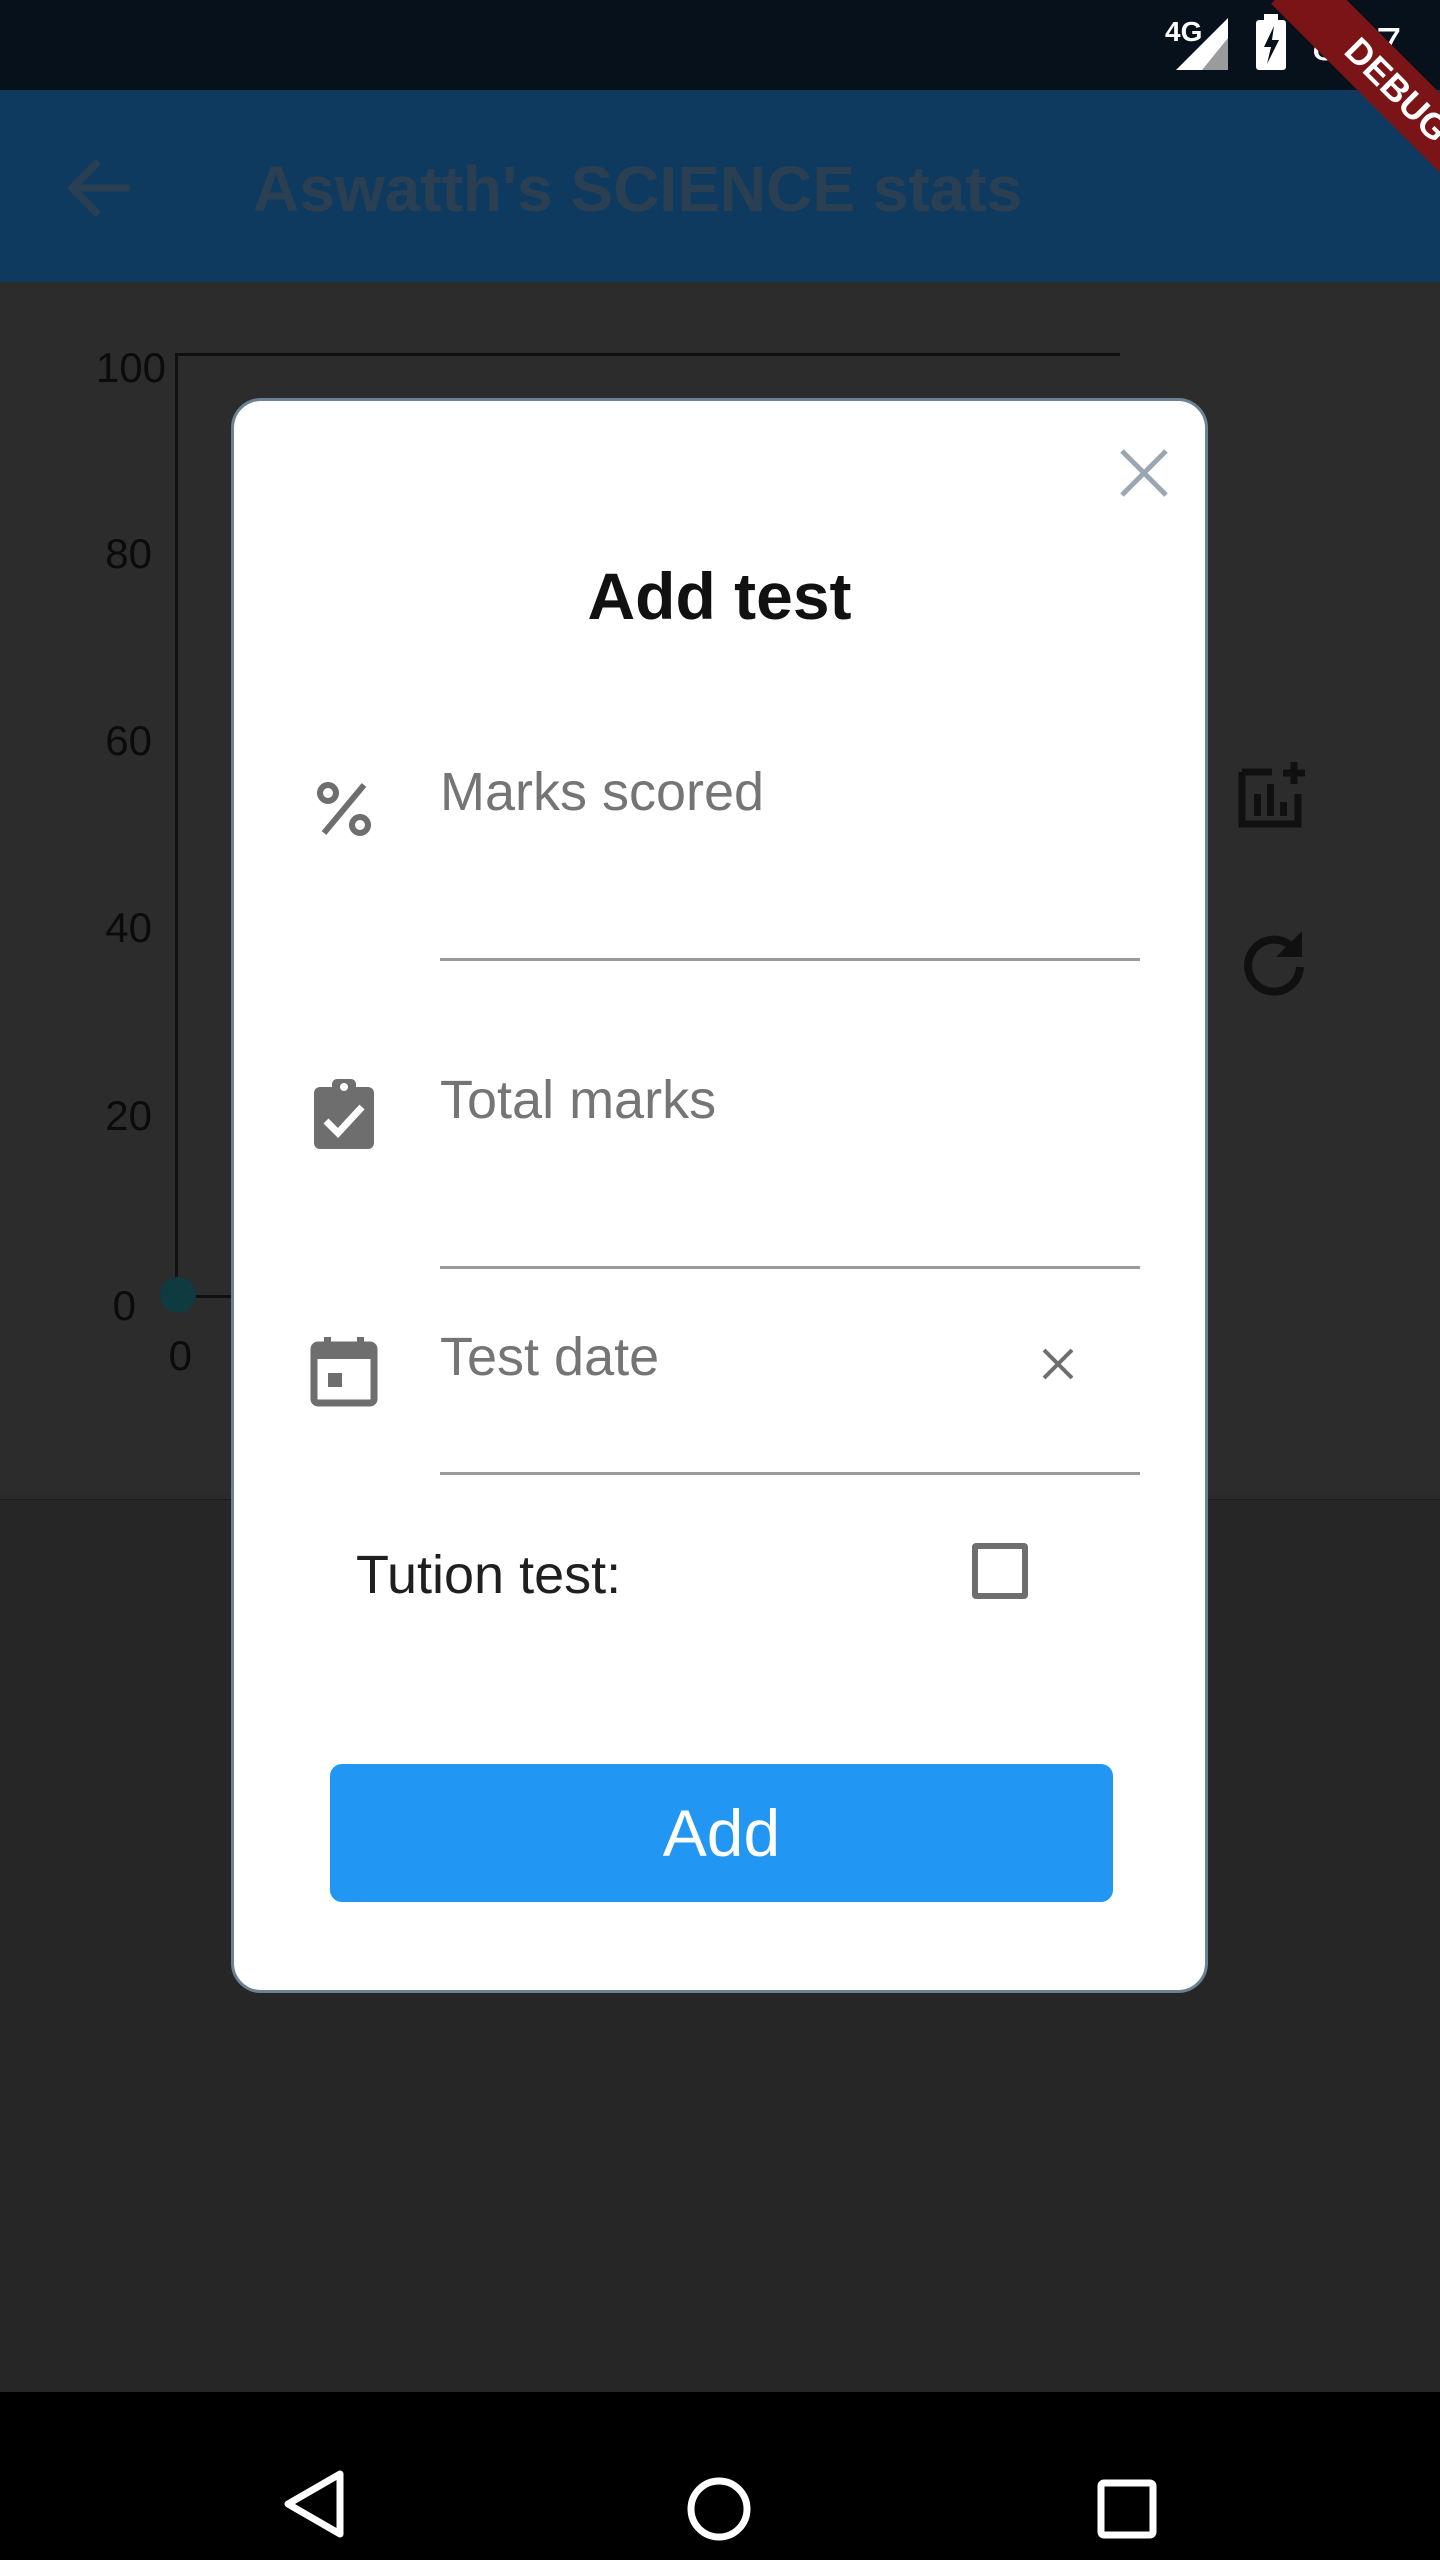 The image size is (1440, 2560). What do you see at coordinates (489, 1575) in the screenshot?
I see `tution-test-label: Tution test:` at bounding box center [489, 1575].